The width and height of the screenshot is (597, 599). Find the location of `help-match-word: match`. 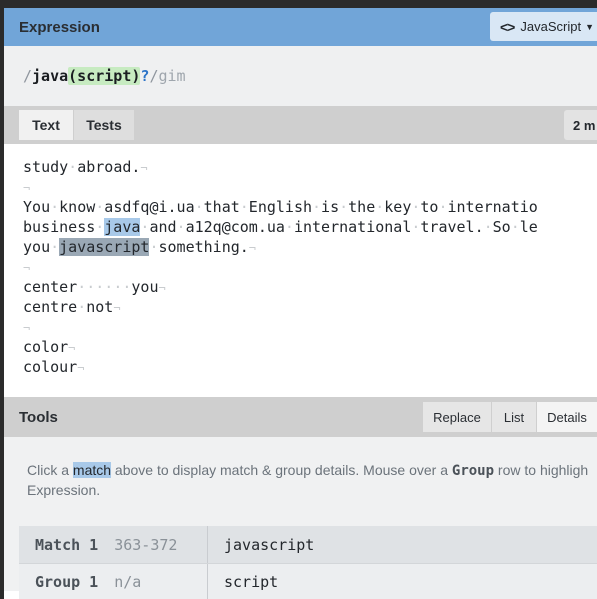

help-match-word: match is located at coordinates (92, 470).